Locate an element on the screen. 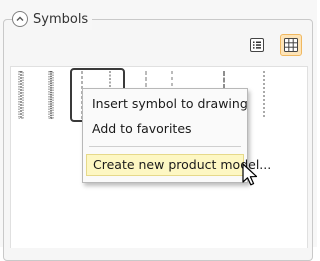 The width and height of the screenshot is (320, 261). symbols-group-header: Symbols is located at coordinates (52, 19).